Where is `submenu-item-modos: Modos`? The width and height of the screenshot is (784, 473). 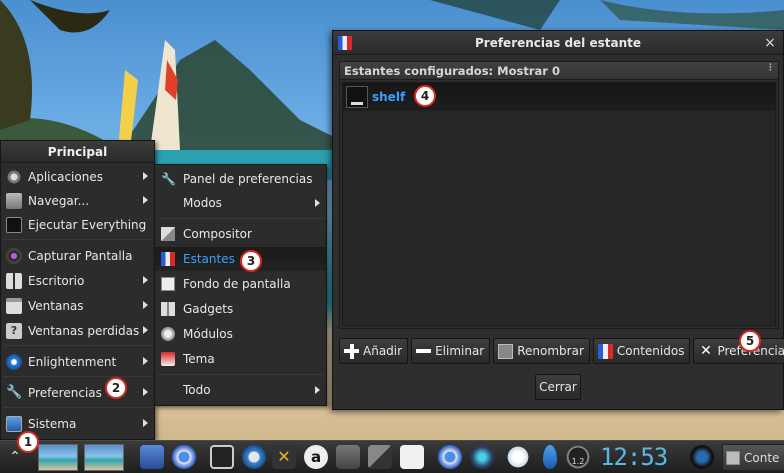
submenu-item-modos: Modos is located at coordinates (240, 203).